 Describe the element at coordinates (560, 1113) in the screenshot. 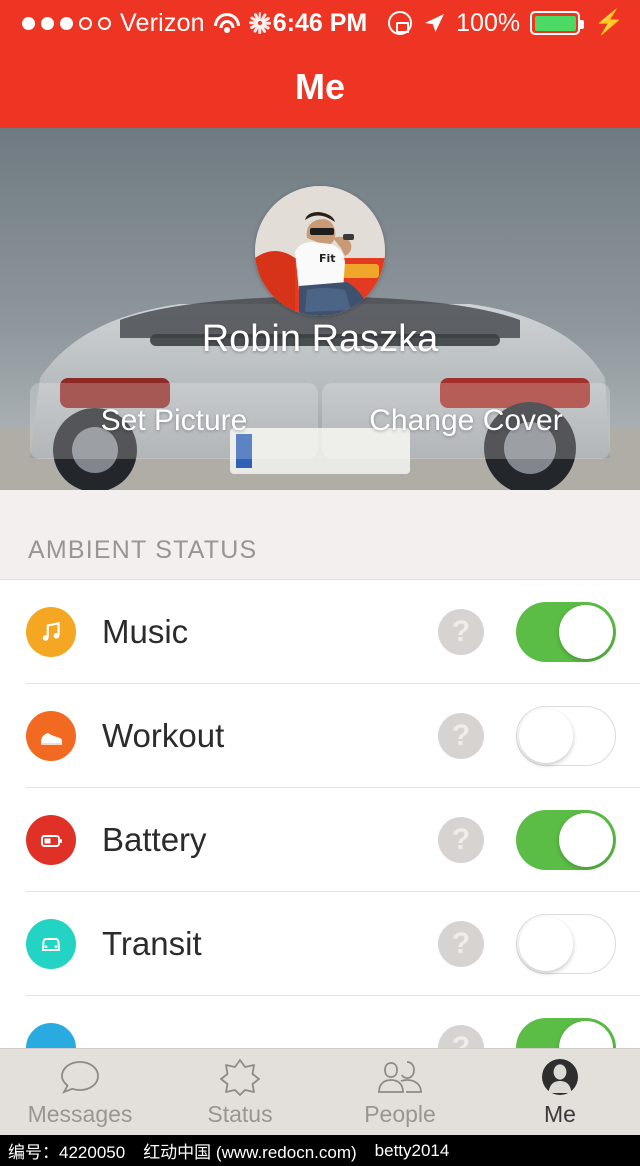

I see `tab-label: Me` at that location.